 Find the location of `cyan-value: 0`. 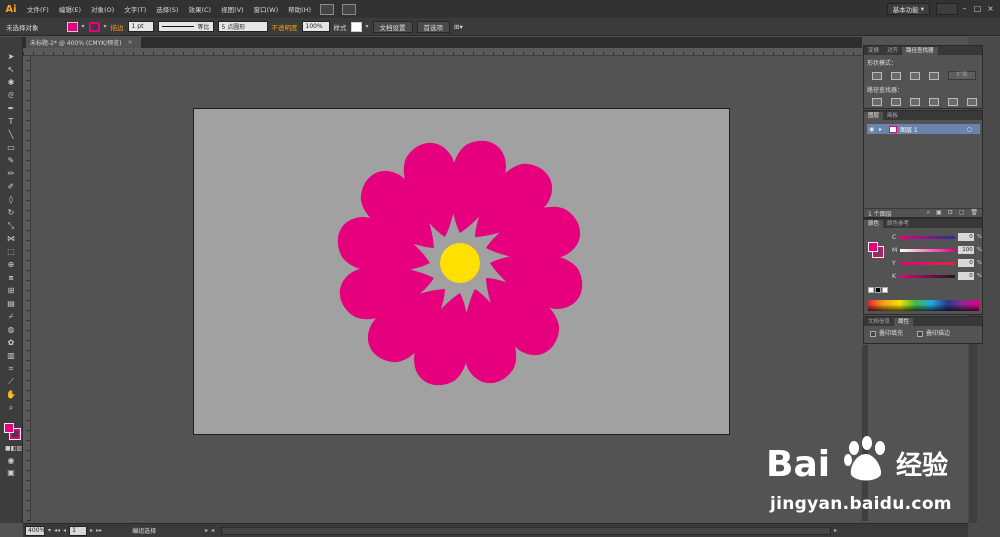

cyan-value: 0 is located at coordinates (966, 237).